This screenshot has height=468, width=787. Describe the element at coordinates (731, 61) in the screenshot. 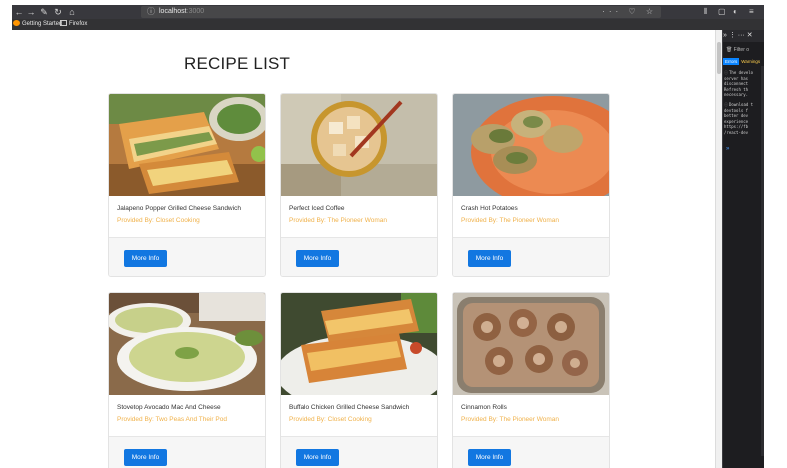

I see `tab-errors: Errors` at that location.